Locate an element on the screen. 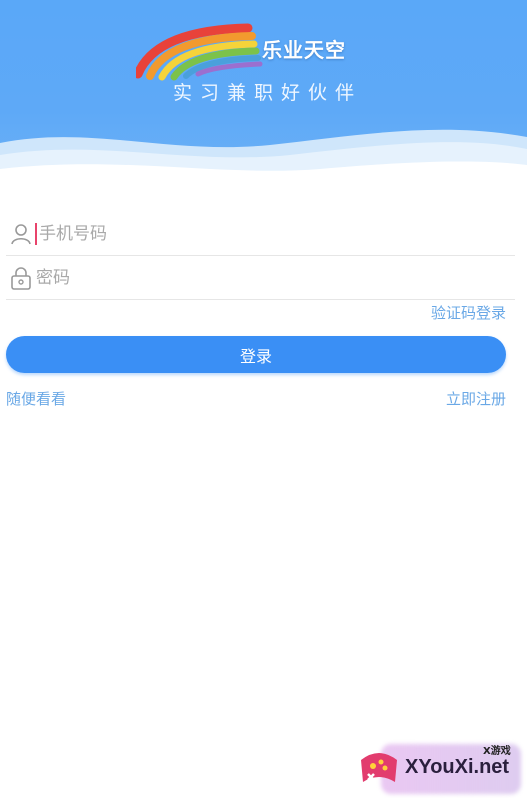 This screenshot has width=527, height=798. browse-link: 随便看看 is located at coordinates (36, 398).